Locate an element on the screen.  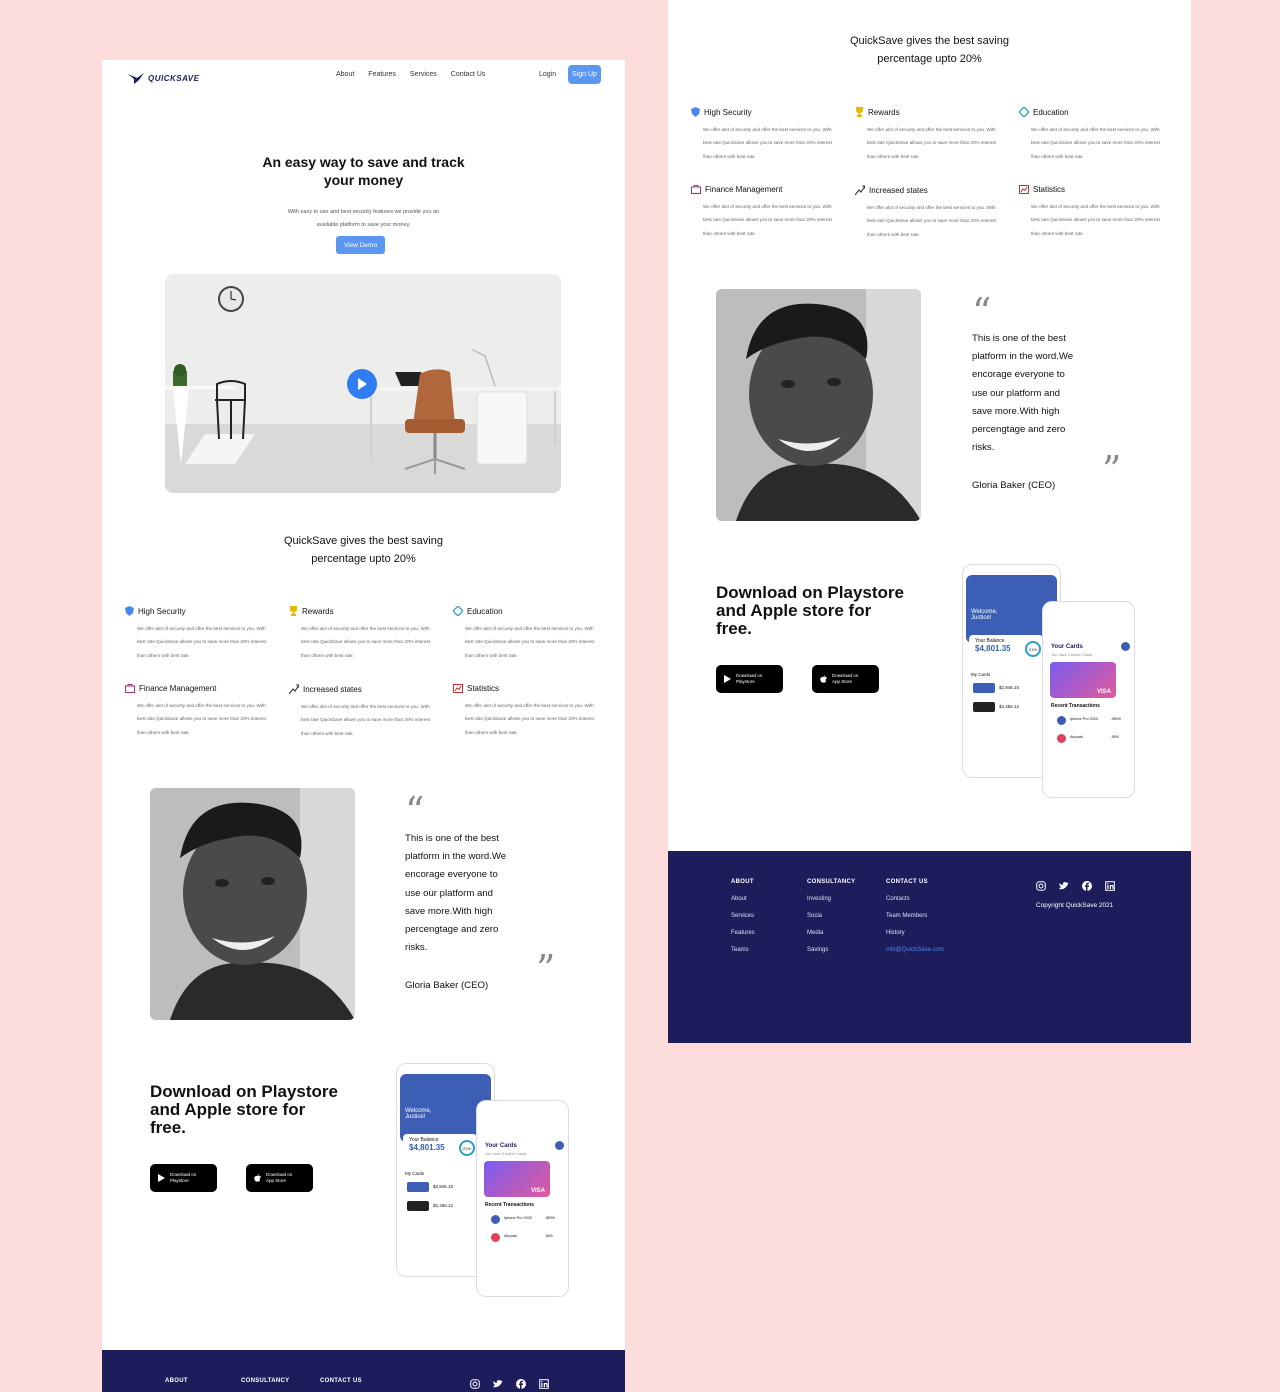
footer-contact-title: CONTACT US is located at coordinates (341, 1381).